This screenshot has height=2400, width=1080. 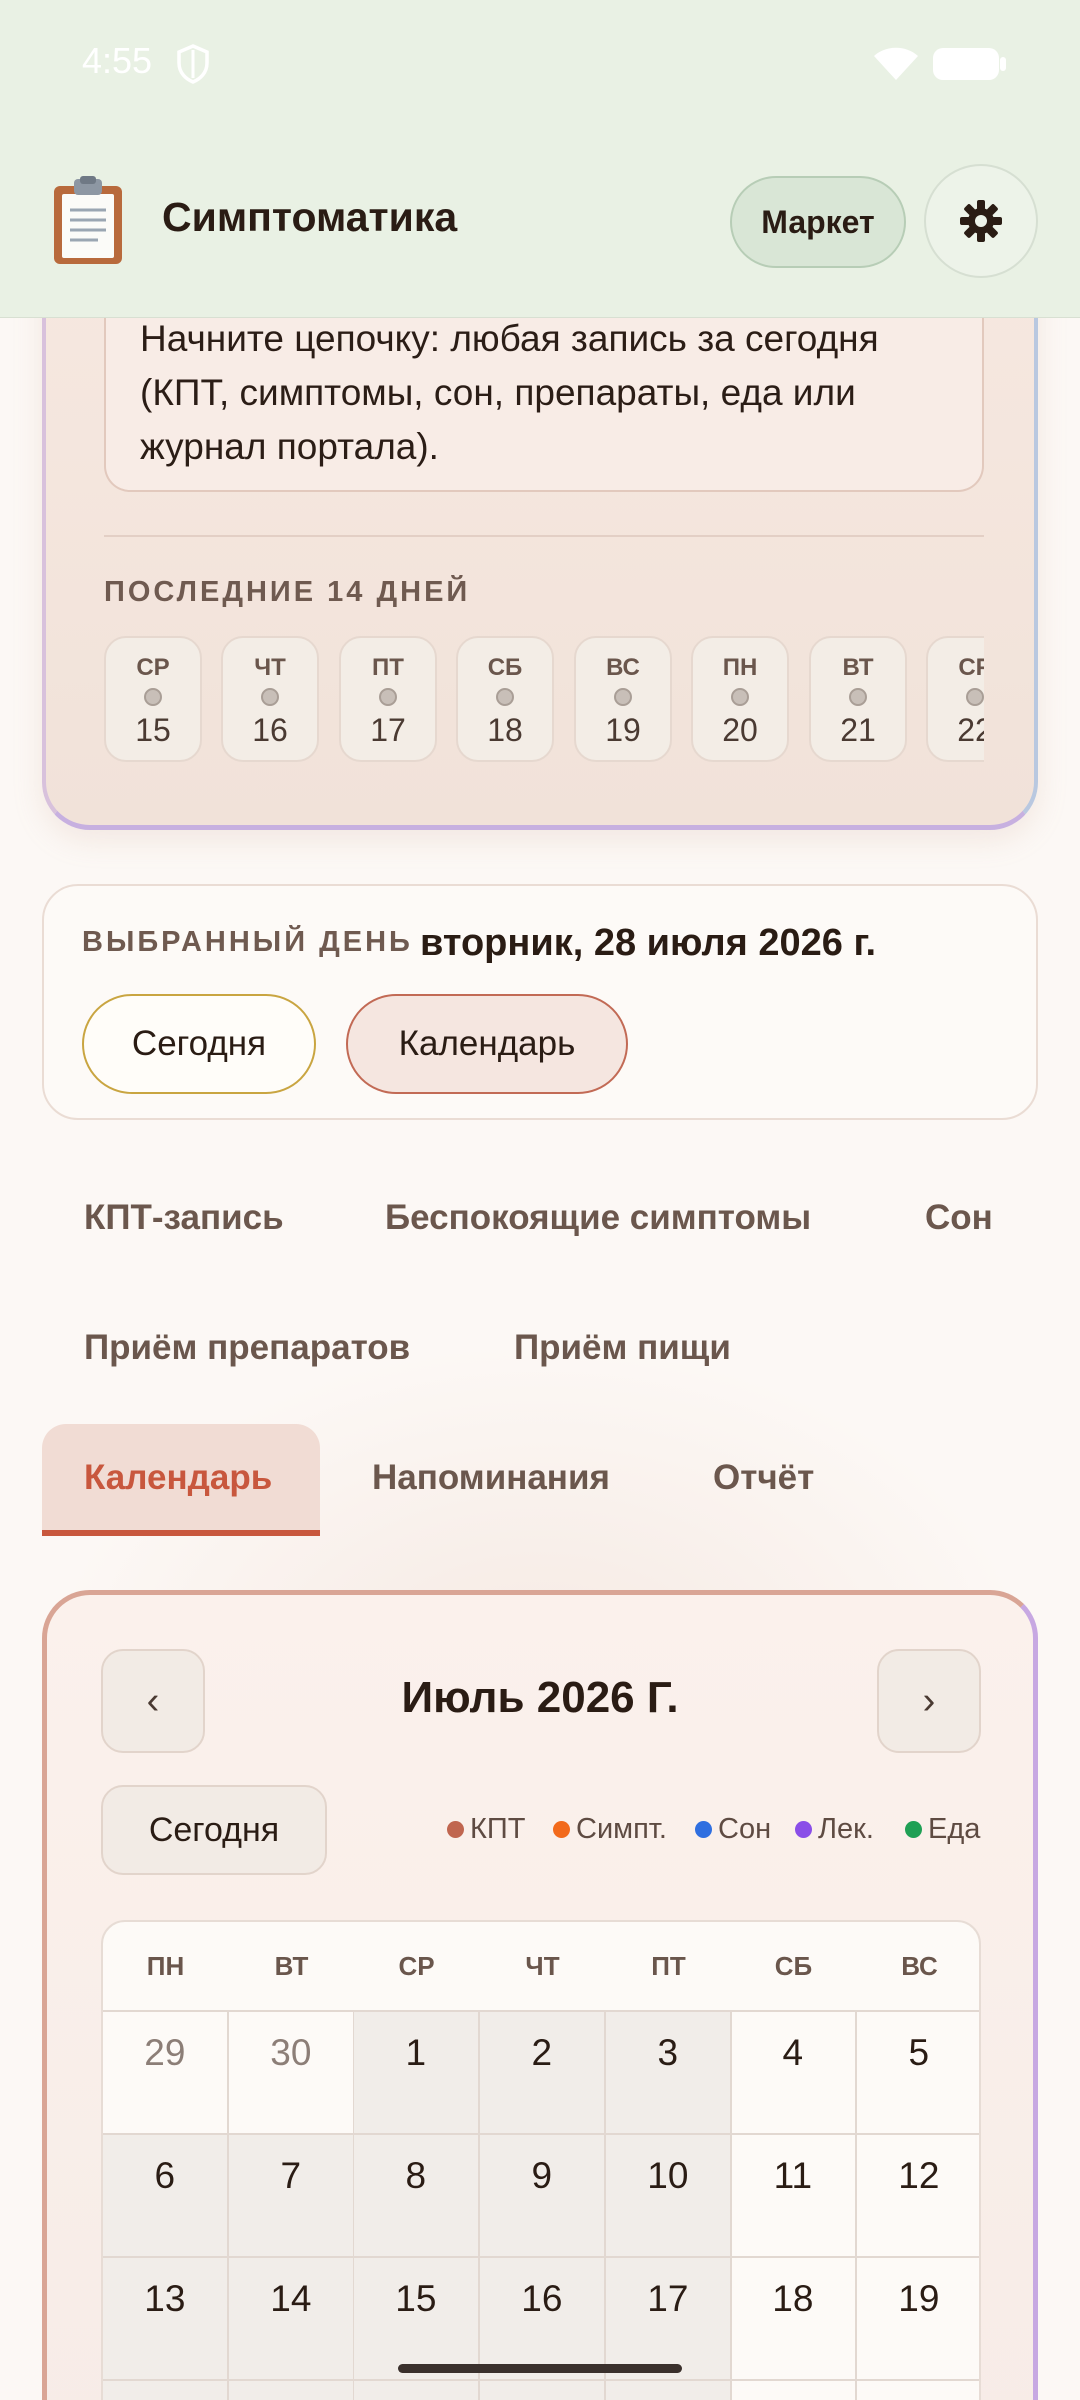 I want to click on day-chip: ВТ 21, so click(x=858, y=699).